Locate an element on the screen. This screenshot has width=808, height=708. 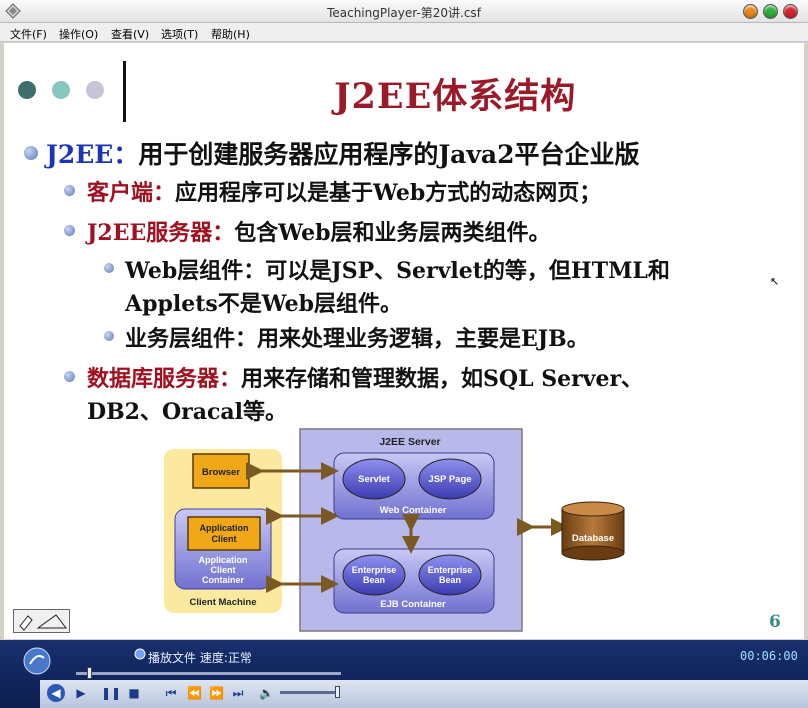
pen-icon is located at coordinates (43, 622).